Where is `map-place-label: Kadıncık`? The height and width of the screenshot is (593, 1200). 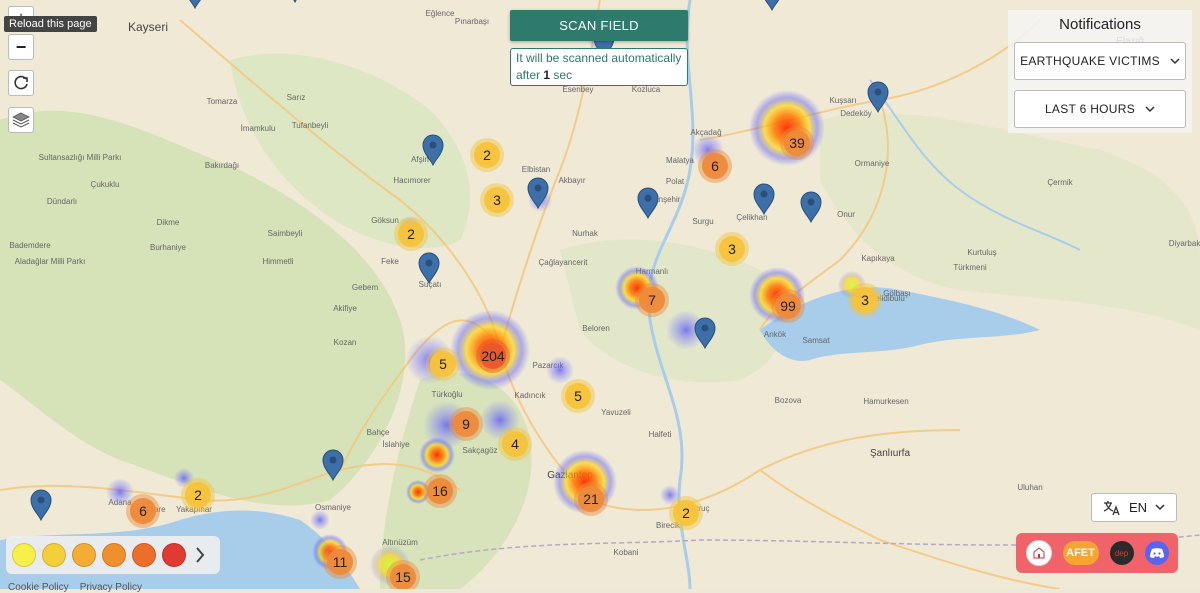
map-place-label: Kadıncık is located at coordinates (530, 395).